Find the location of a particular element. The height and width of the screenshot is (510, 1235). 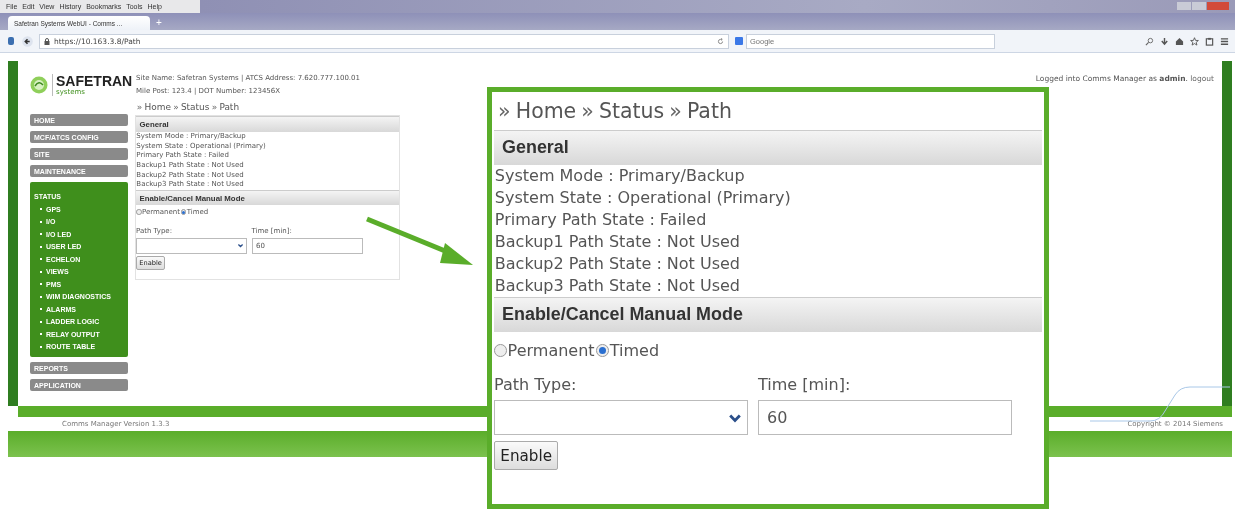

time-input: 60 is located at coordinates (885, 418).